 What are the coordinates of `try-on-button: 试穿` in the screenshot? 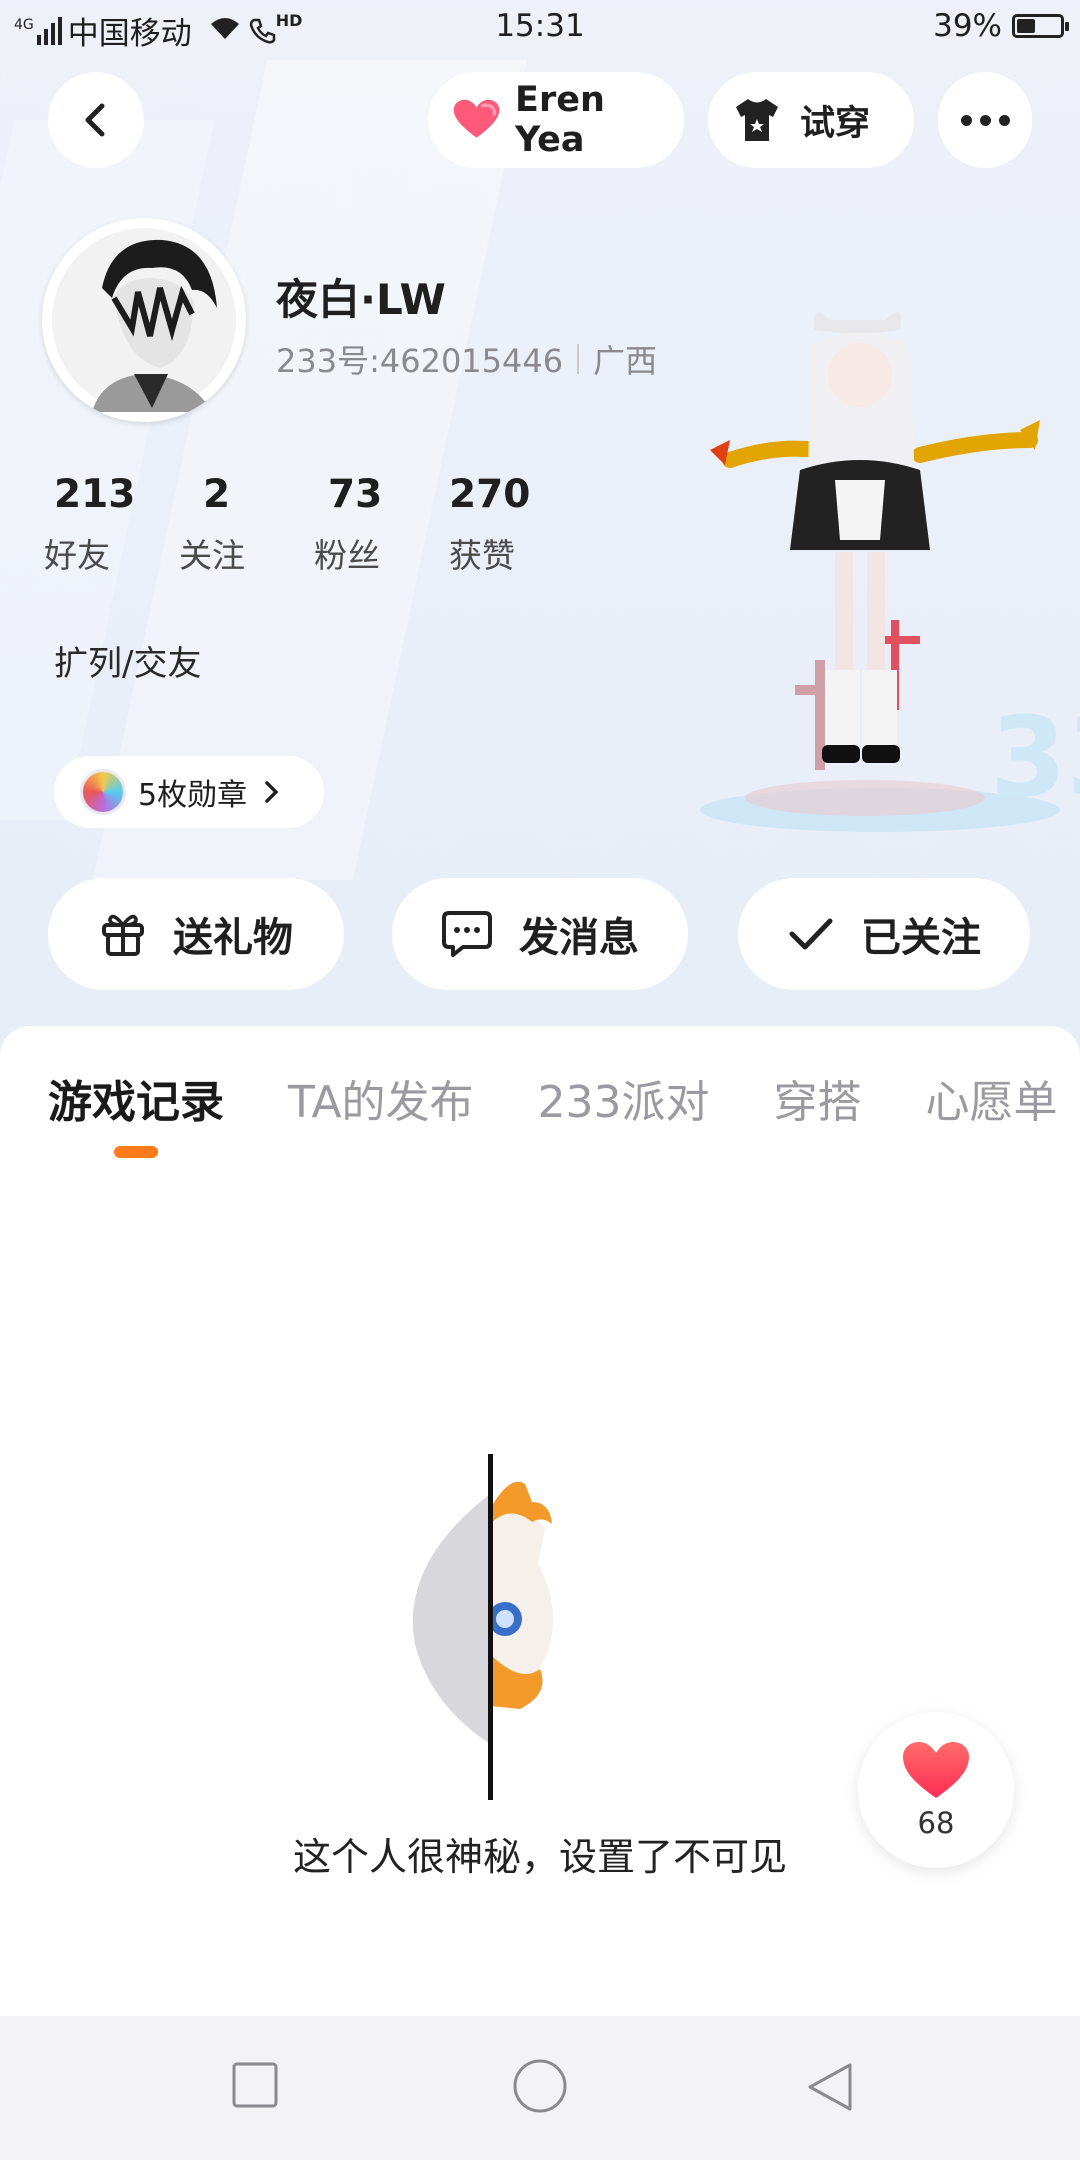 It's located at (811, 120).